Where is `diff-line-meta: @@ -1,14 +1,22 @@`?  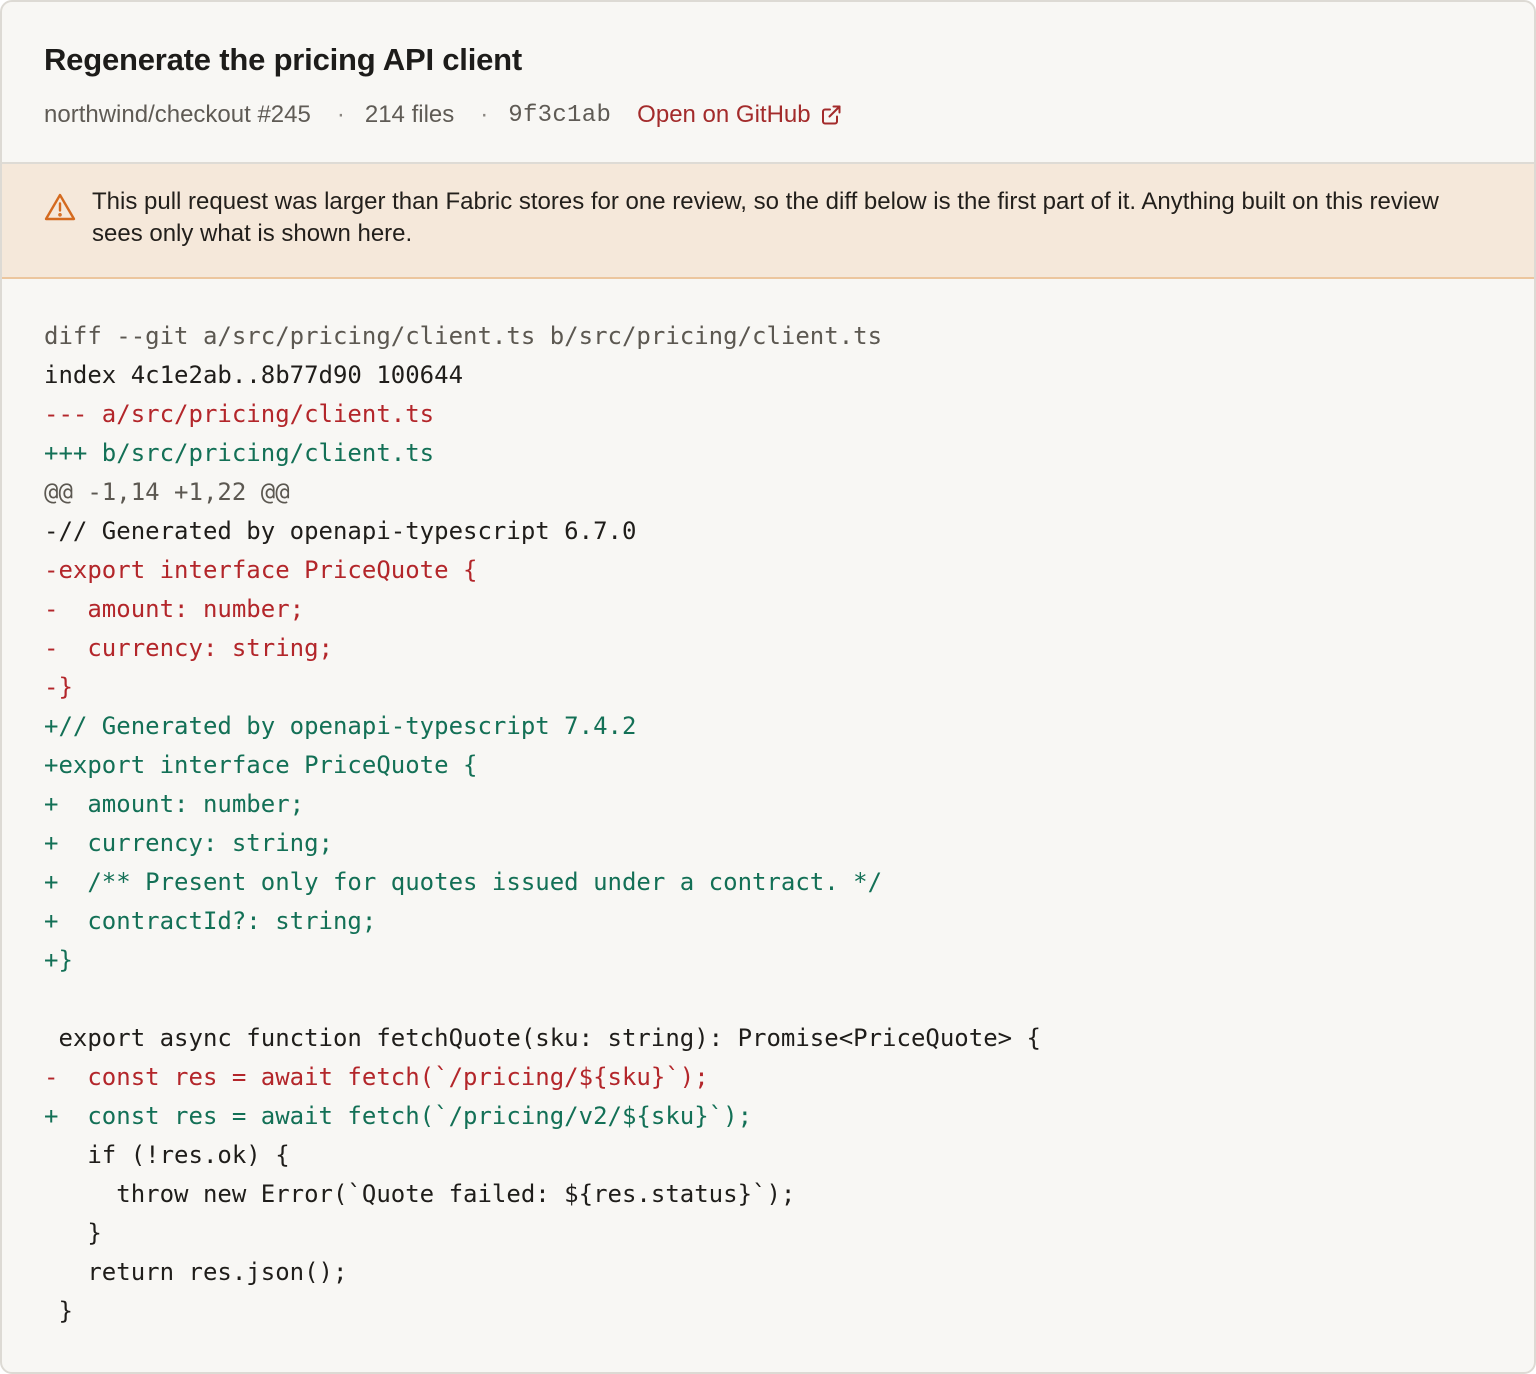 diff-line-meta: @@ -1,14 +1,22 @@ is located at coordinates (167, 492).